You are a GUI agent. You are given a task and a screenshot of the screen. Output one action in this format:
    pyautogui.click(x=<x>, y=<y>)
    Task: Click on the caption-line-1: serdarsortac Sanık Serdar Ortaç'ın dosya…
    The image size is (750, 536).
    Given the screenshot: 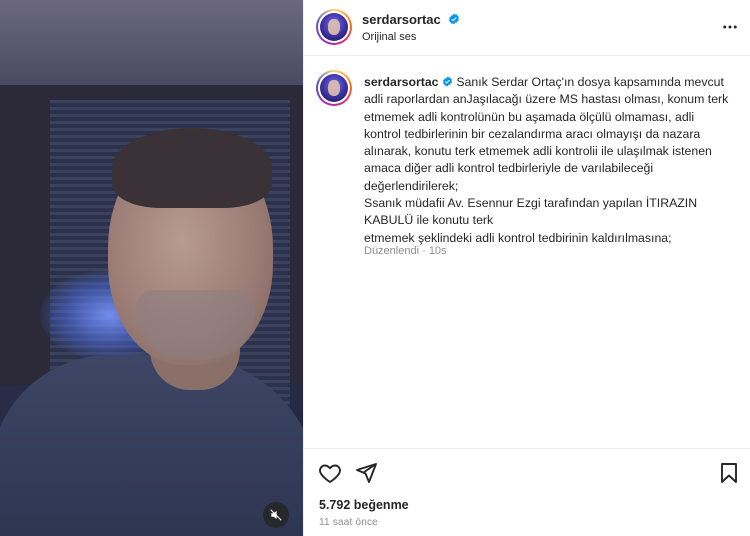 What is the action you would take?
    pyautogui.click(x=553, y=82)
    